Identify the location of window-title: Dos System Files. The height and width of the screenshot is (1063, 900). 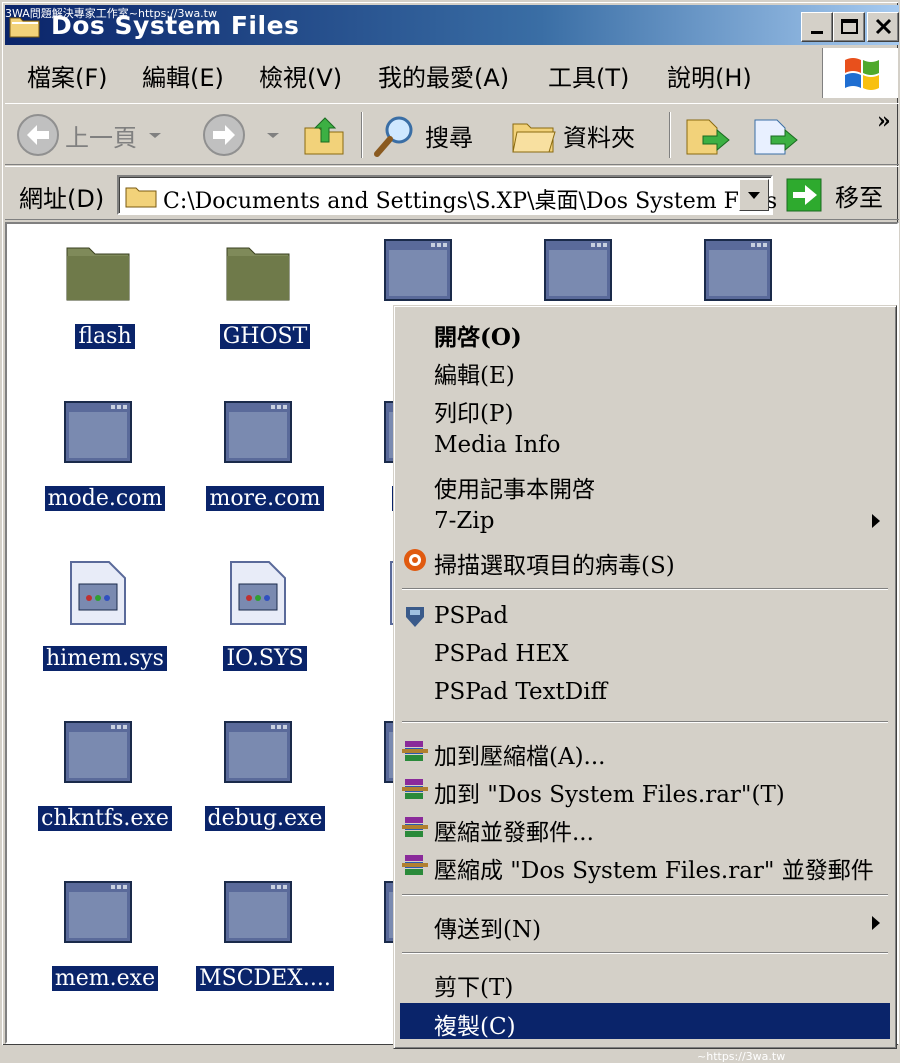
(175, 25).